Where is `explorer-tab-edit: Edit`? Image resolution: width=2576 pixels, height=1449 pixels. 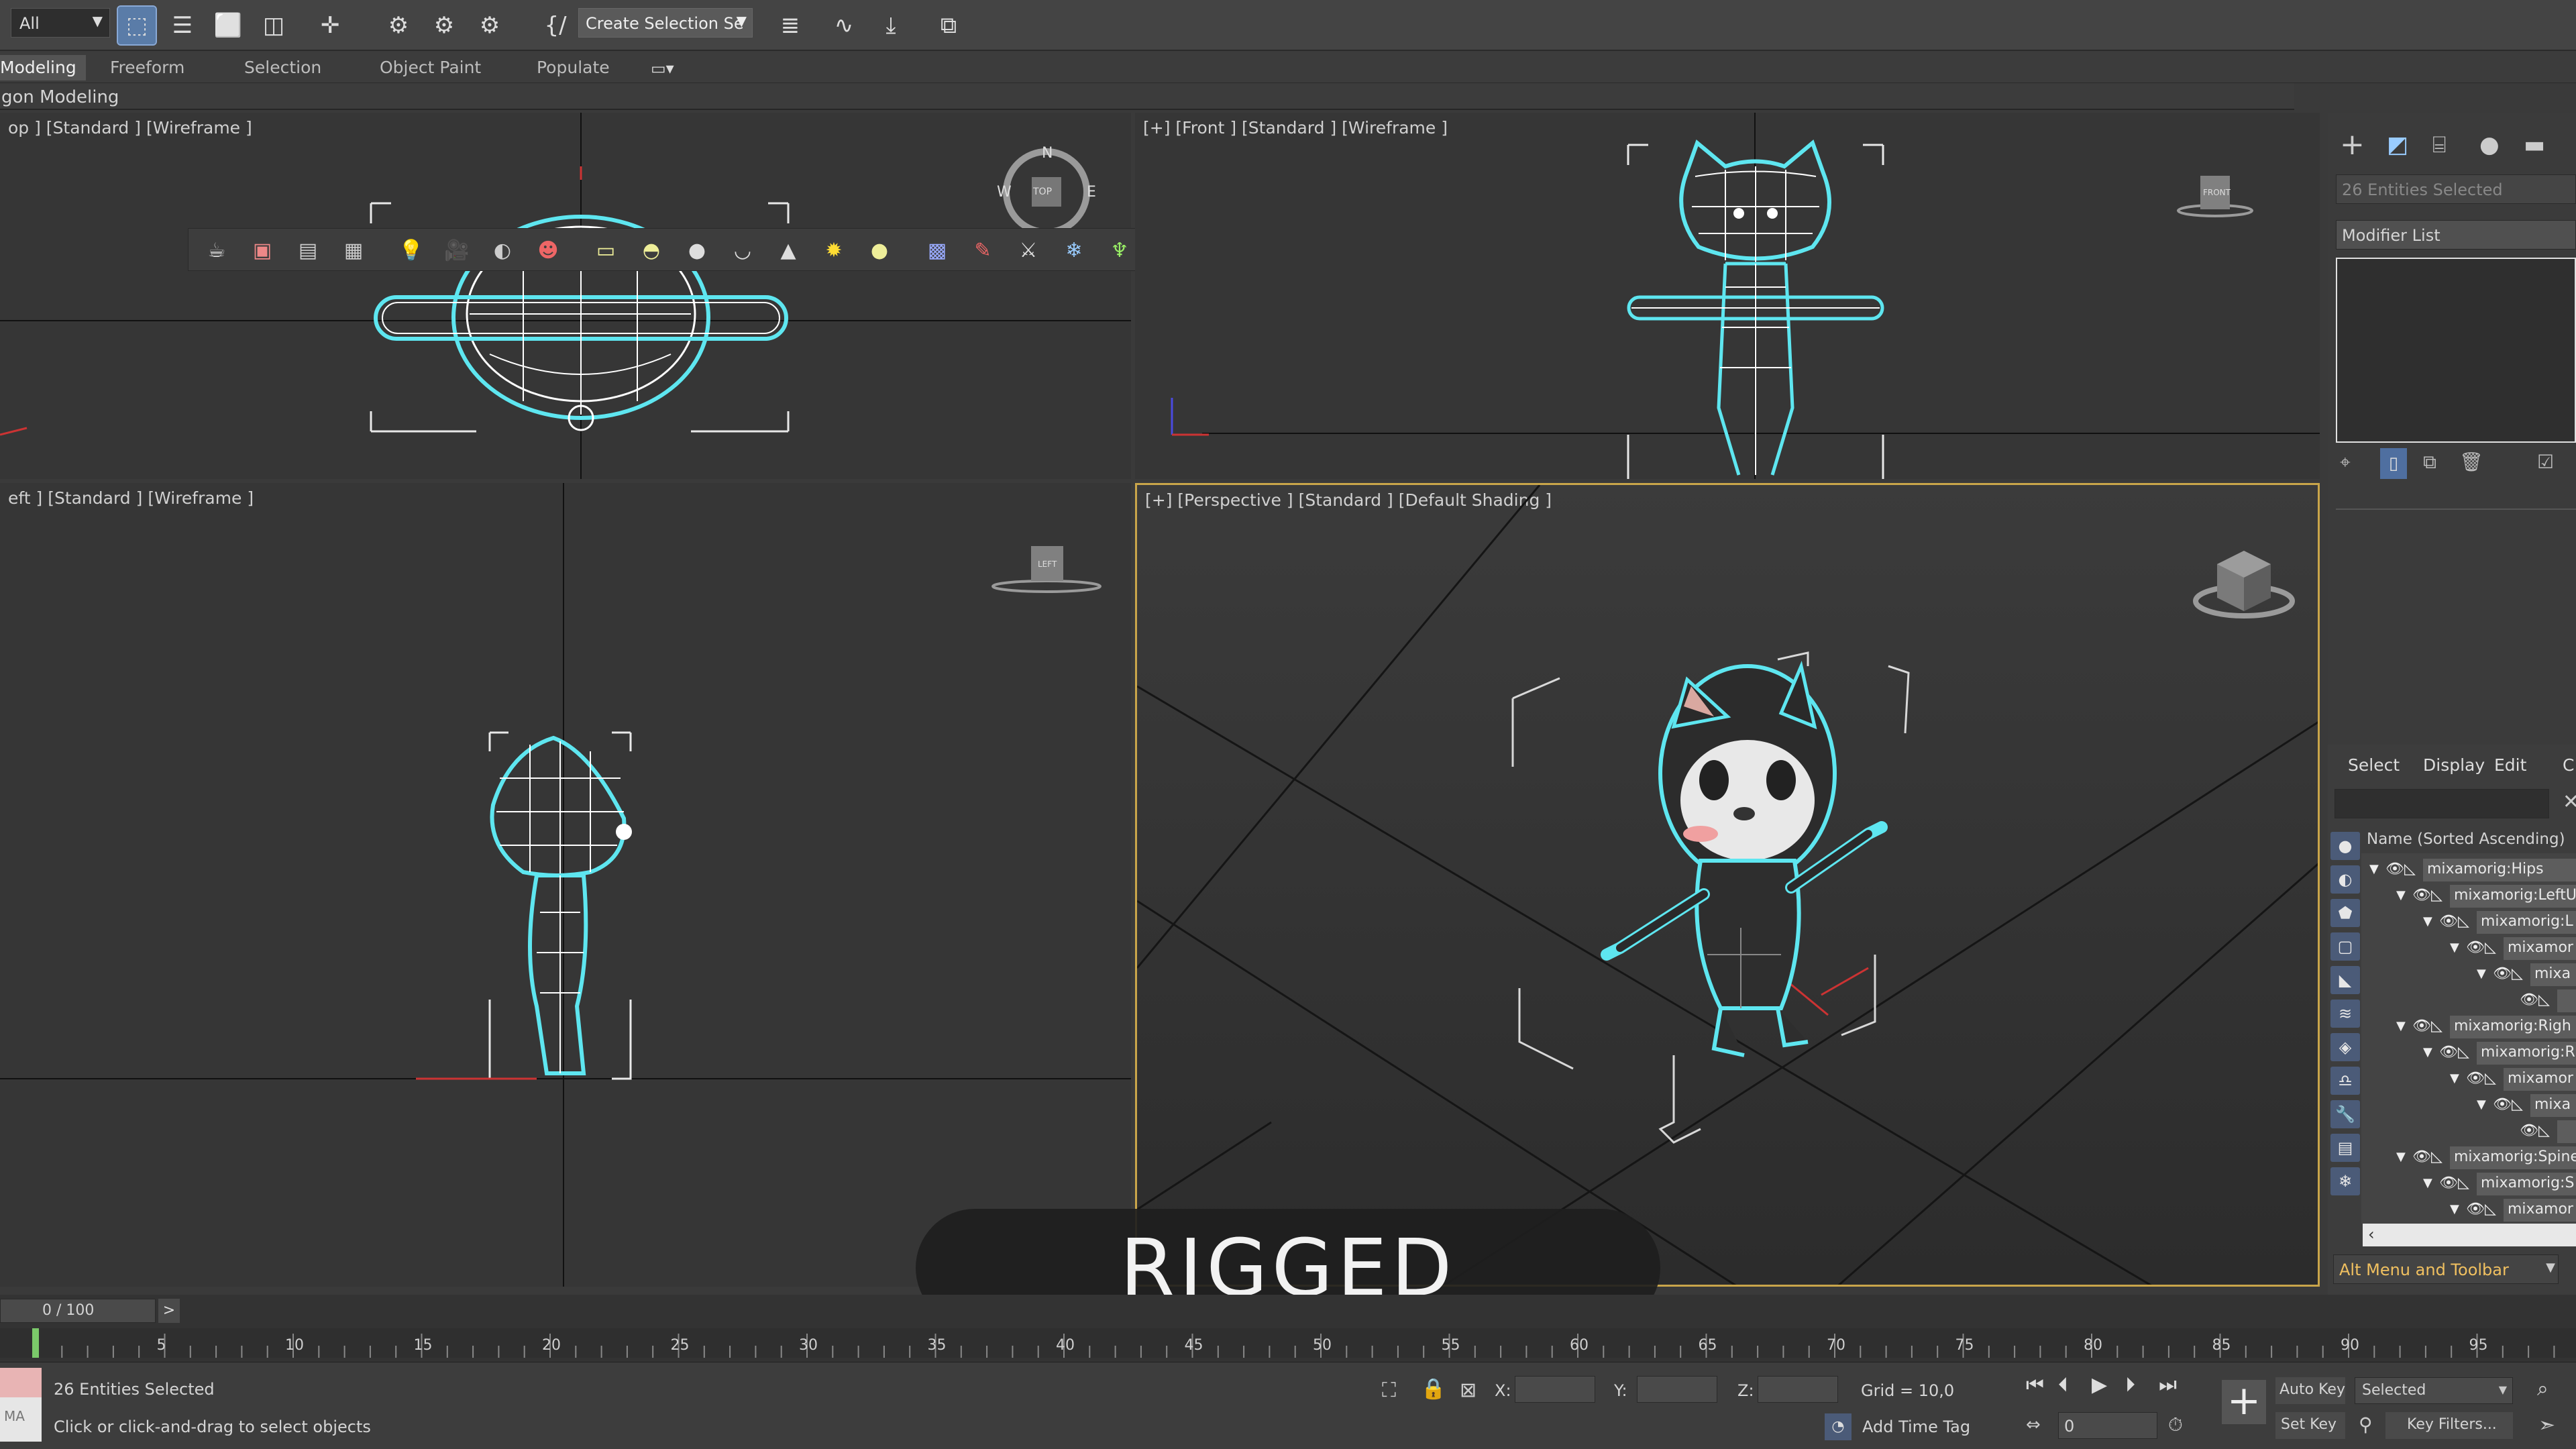 explorer-tab-edit: Edit is located at coordinates (2510, 765).